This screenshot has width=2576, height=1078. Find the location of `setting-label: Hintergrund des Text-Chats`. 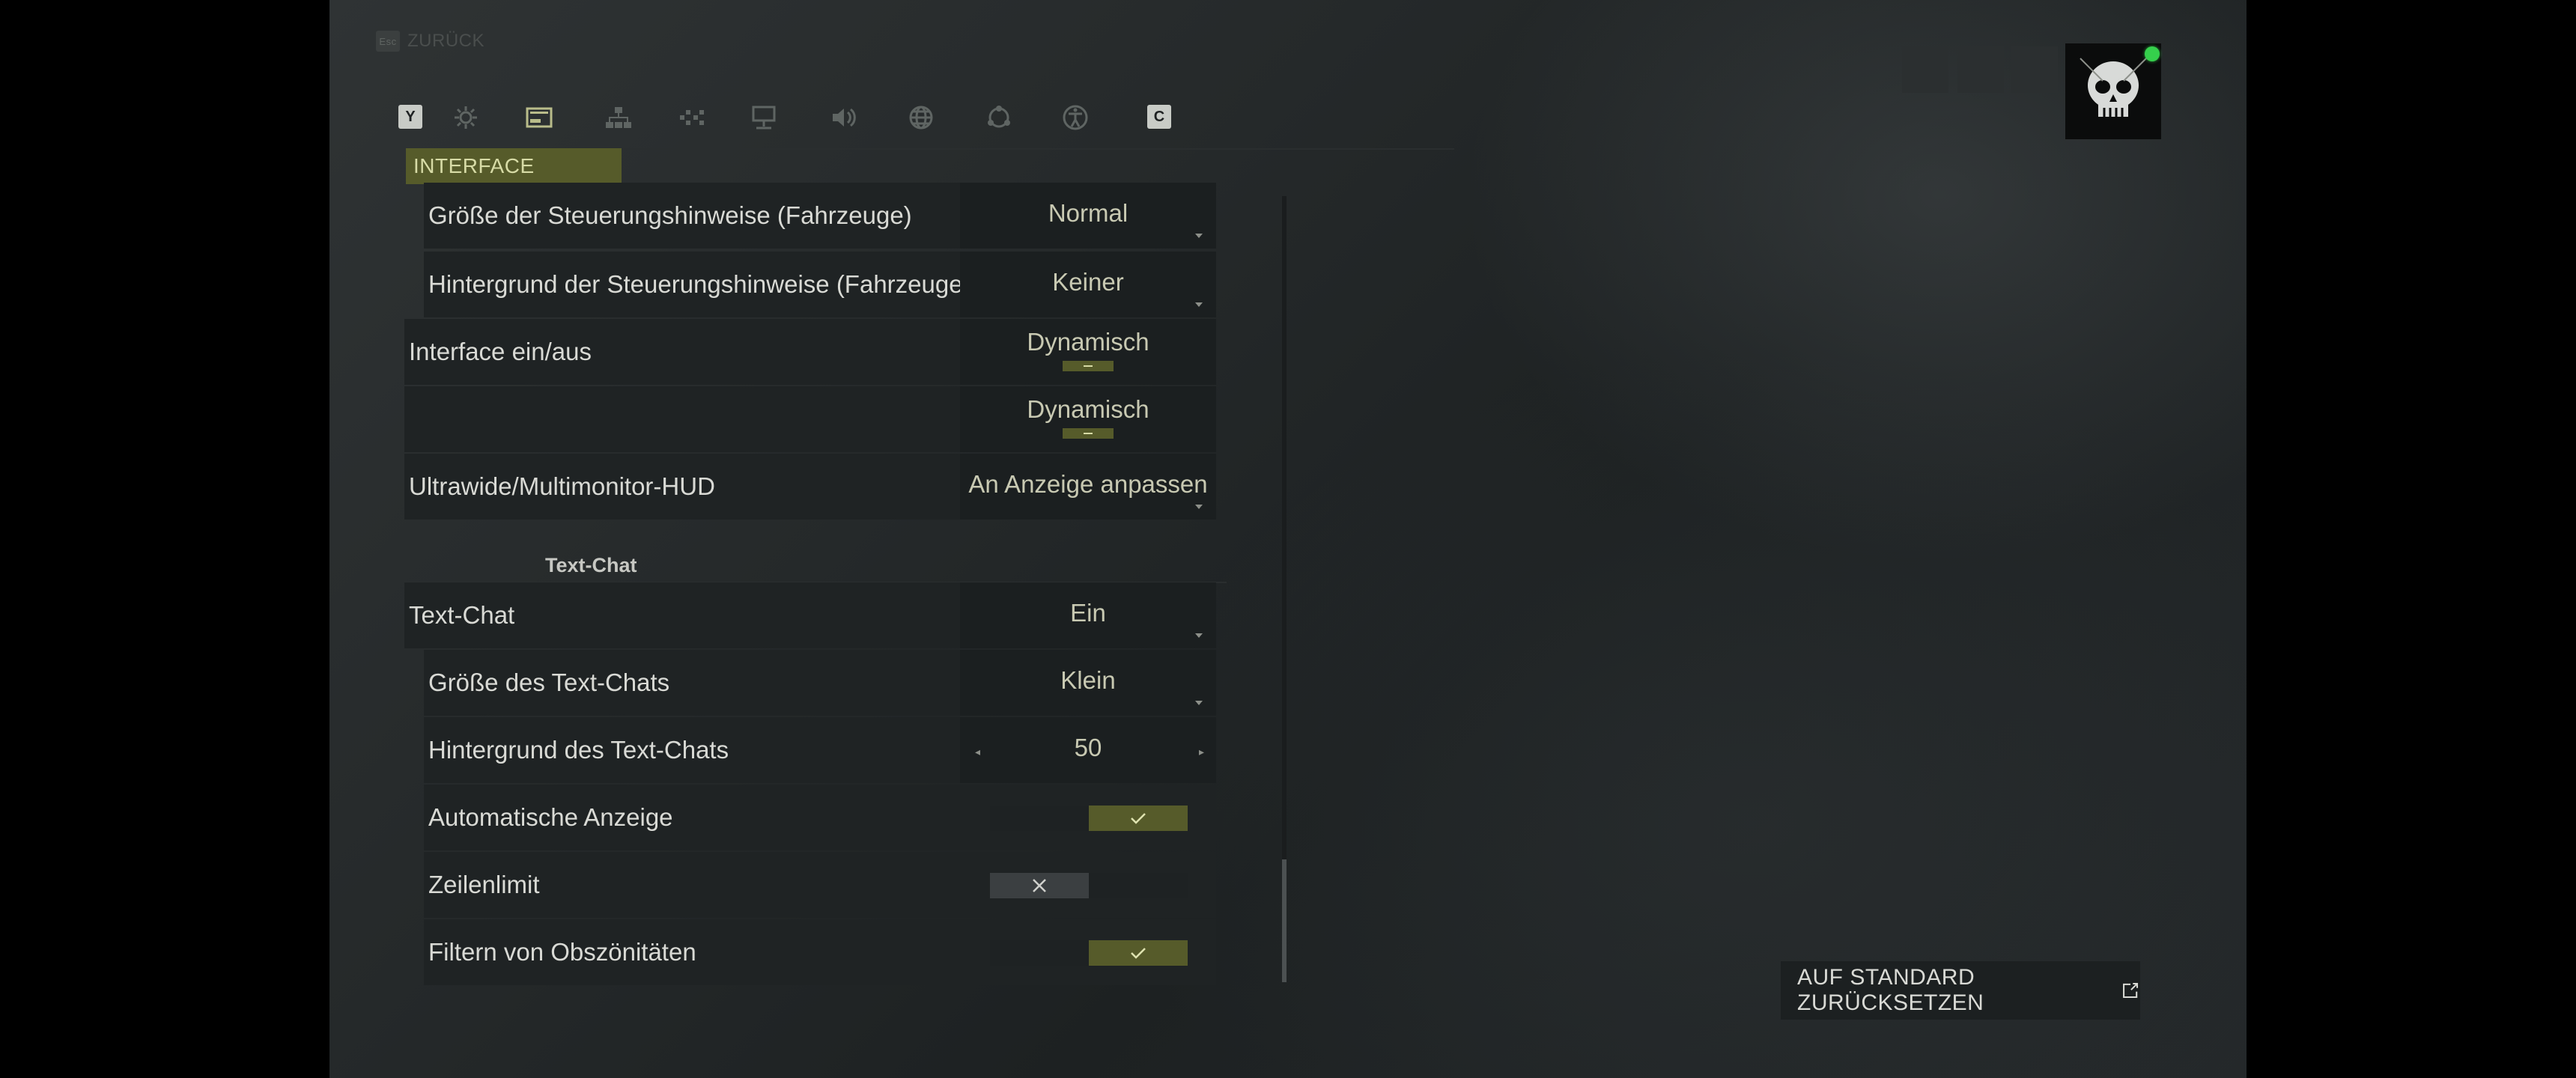

setting-label: Hintergrund des Text-Chats is located at coordinates (578, 750).